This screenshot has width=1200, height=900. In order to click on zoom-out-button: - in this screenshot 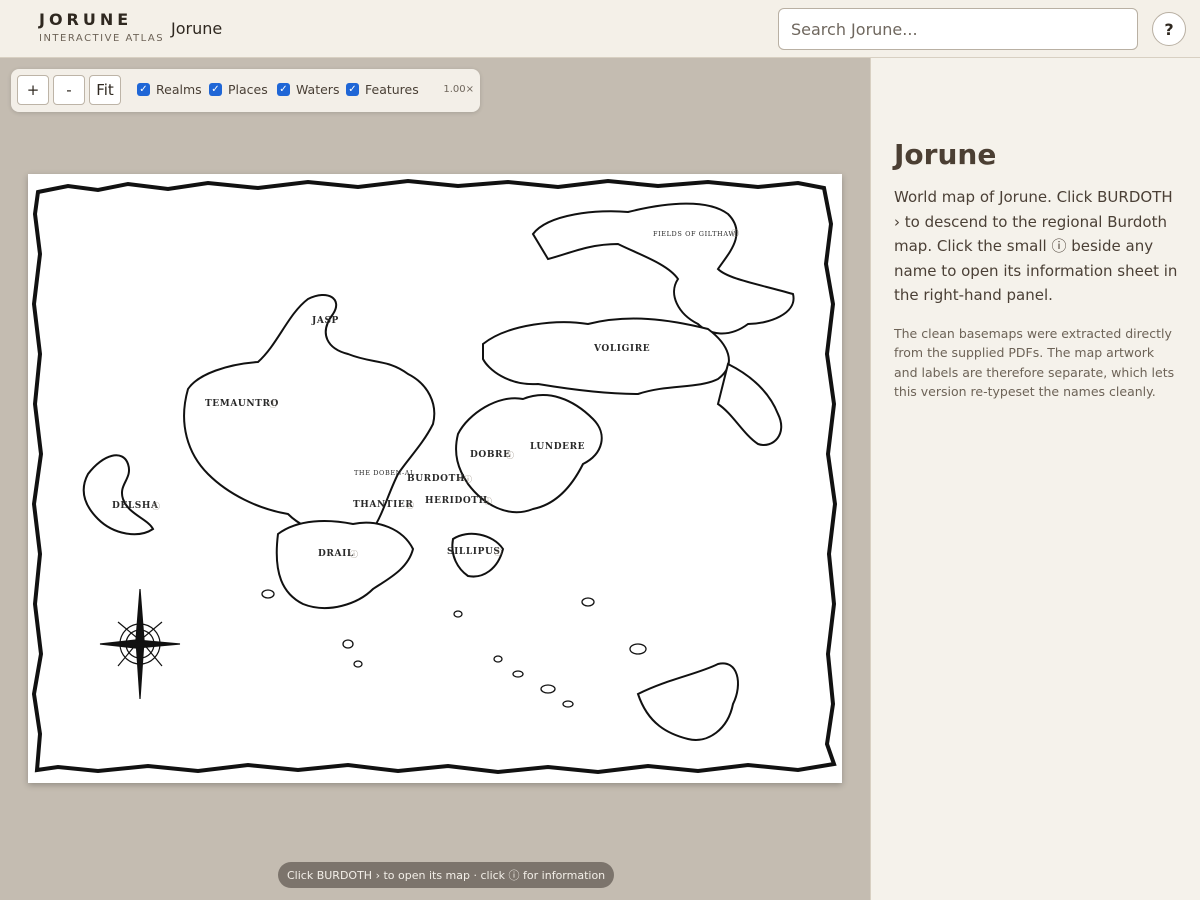, I will do `click(69, 90)`.